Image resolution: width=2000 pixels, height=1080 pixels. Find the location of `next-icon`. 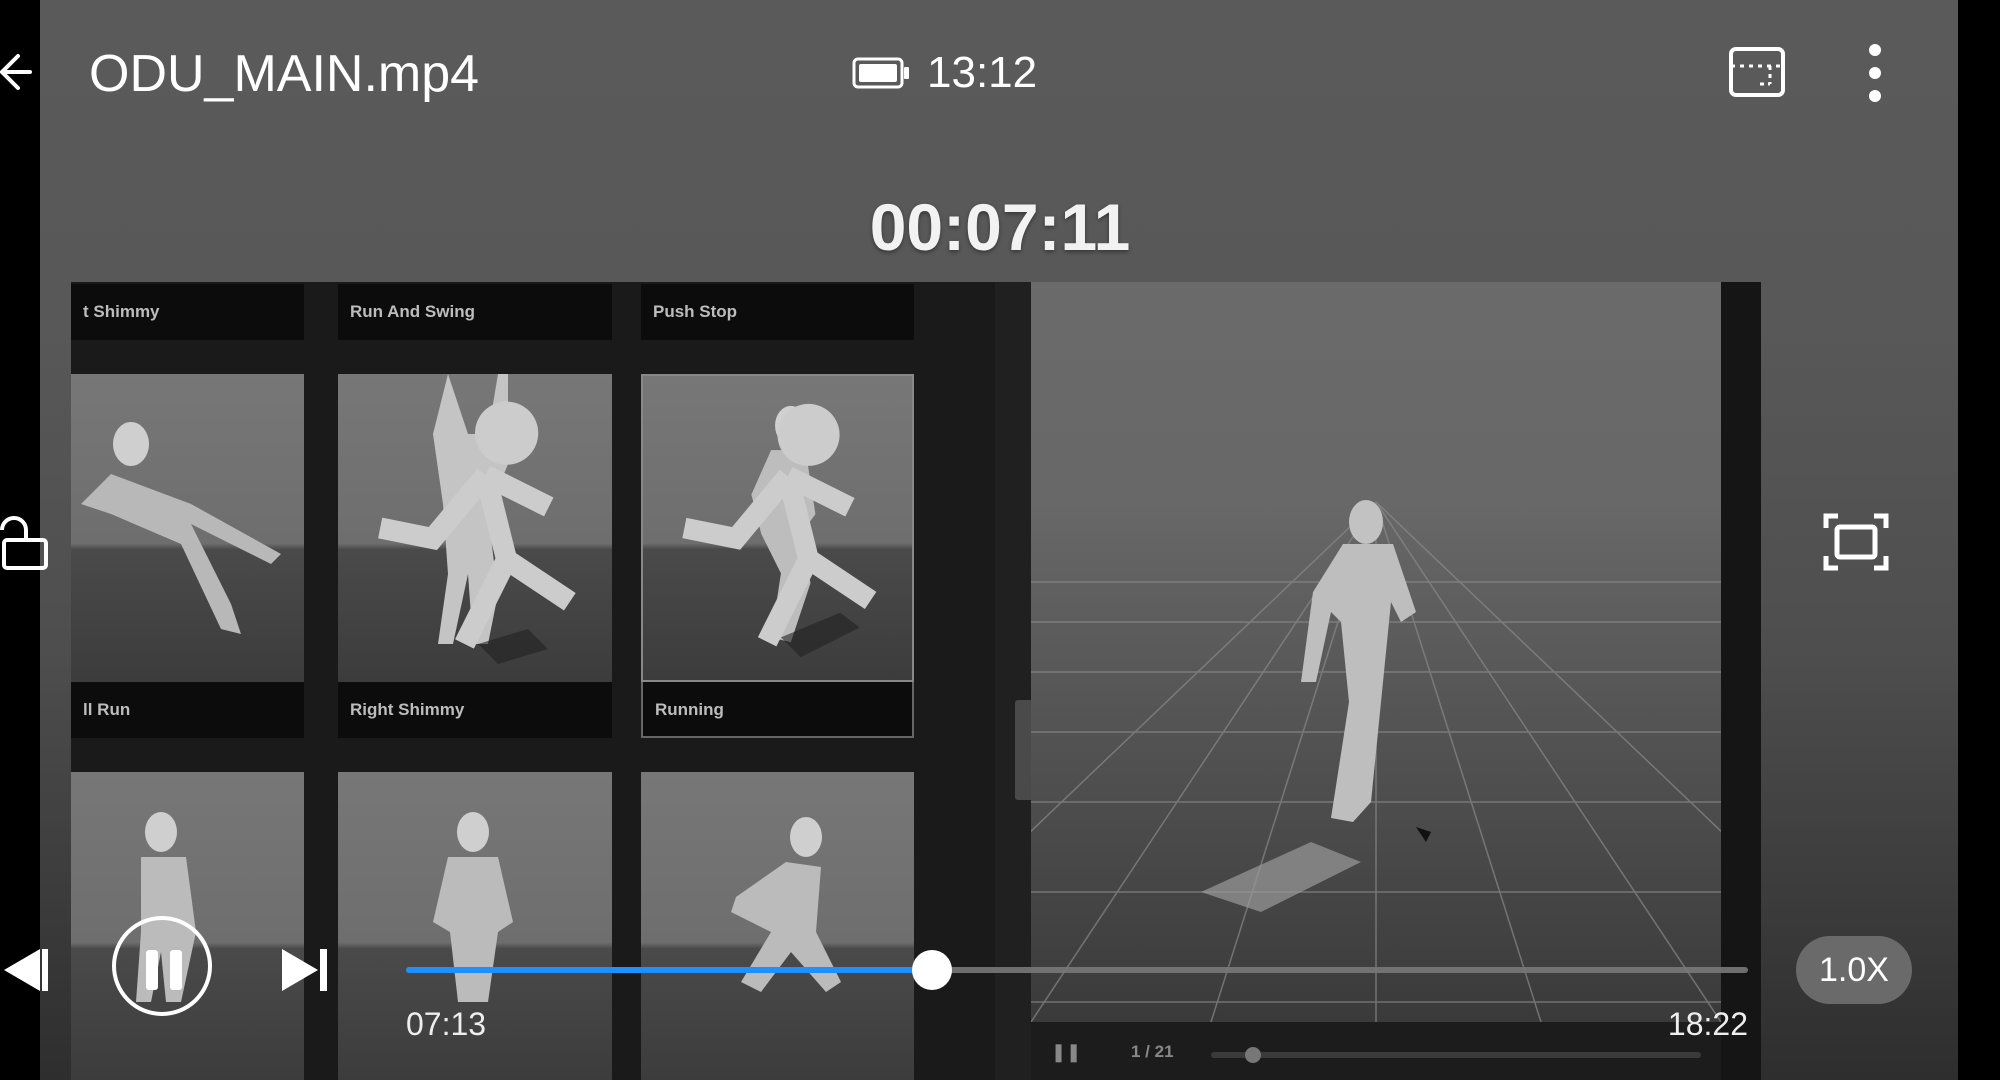

next-icon is located at coordinates (304, 970).